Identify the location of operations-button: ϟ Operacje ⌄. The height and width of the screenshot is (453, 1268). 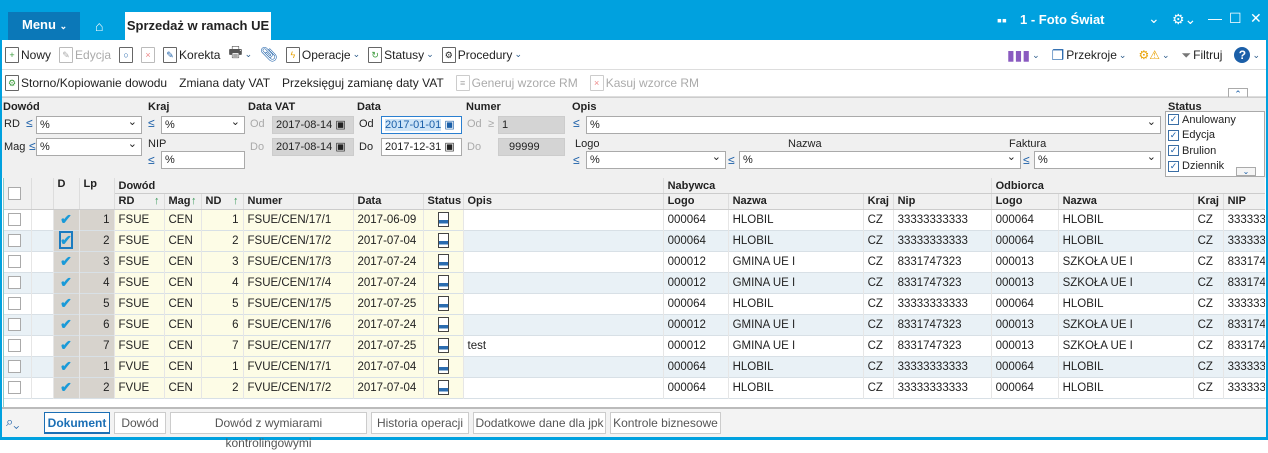
(322, 54).